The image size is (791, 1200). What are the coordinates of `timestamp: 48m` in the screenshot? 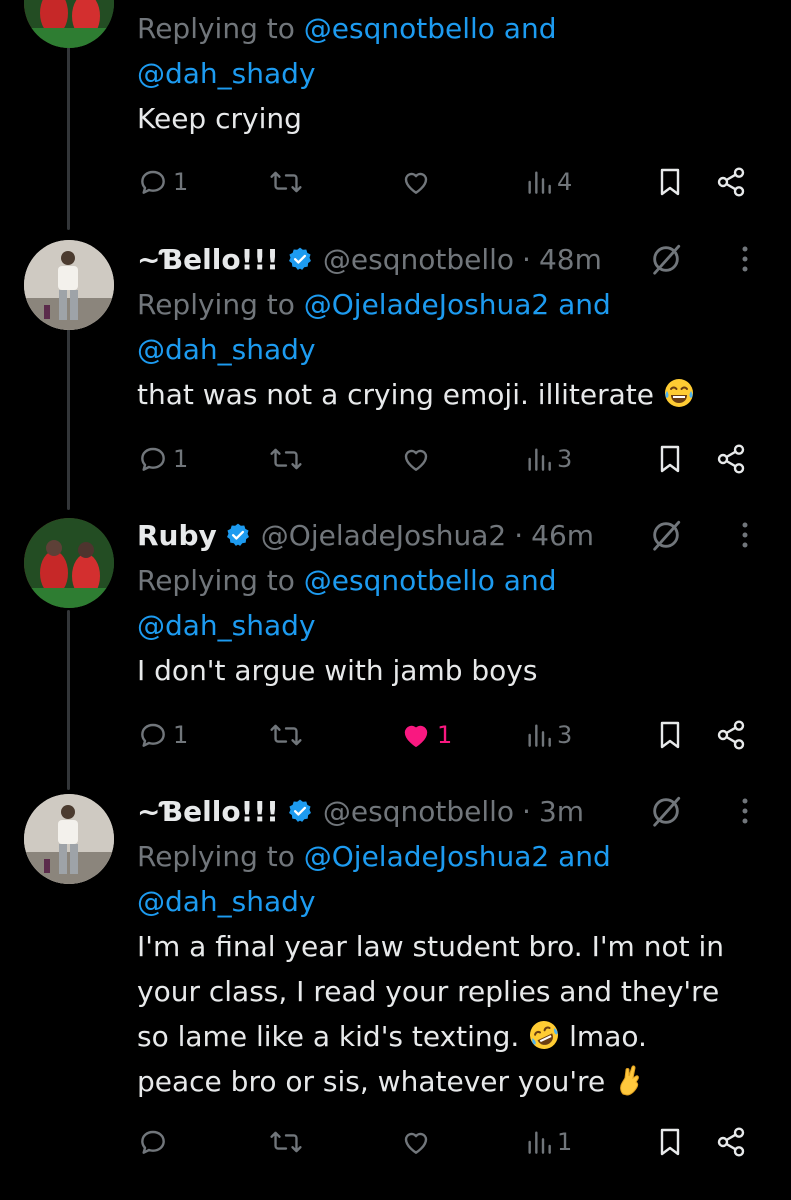 It's located at (570, 259).